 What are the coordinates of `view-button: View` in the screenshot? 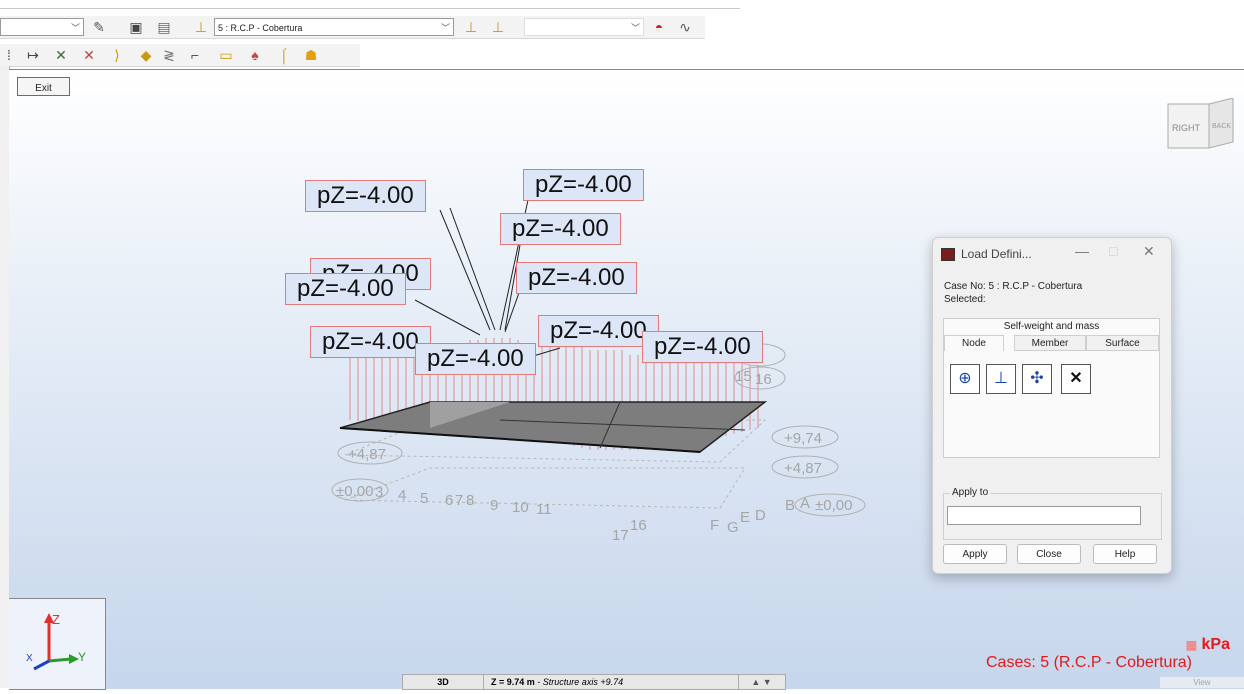 It's located at (1202, 682).